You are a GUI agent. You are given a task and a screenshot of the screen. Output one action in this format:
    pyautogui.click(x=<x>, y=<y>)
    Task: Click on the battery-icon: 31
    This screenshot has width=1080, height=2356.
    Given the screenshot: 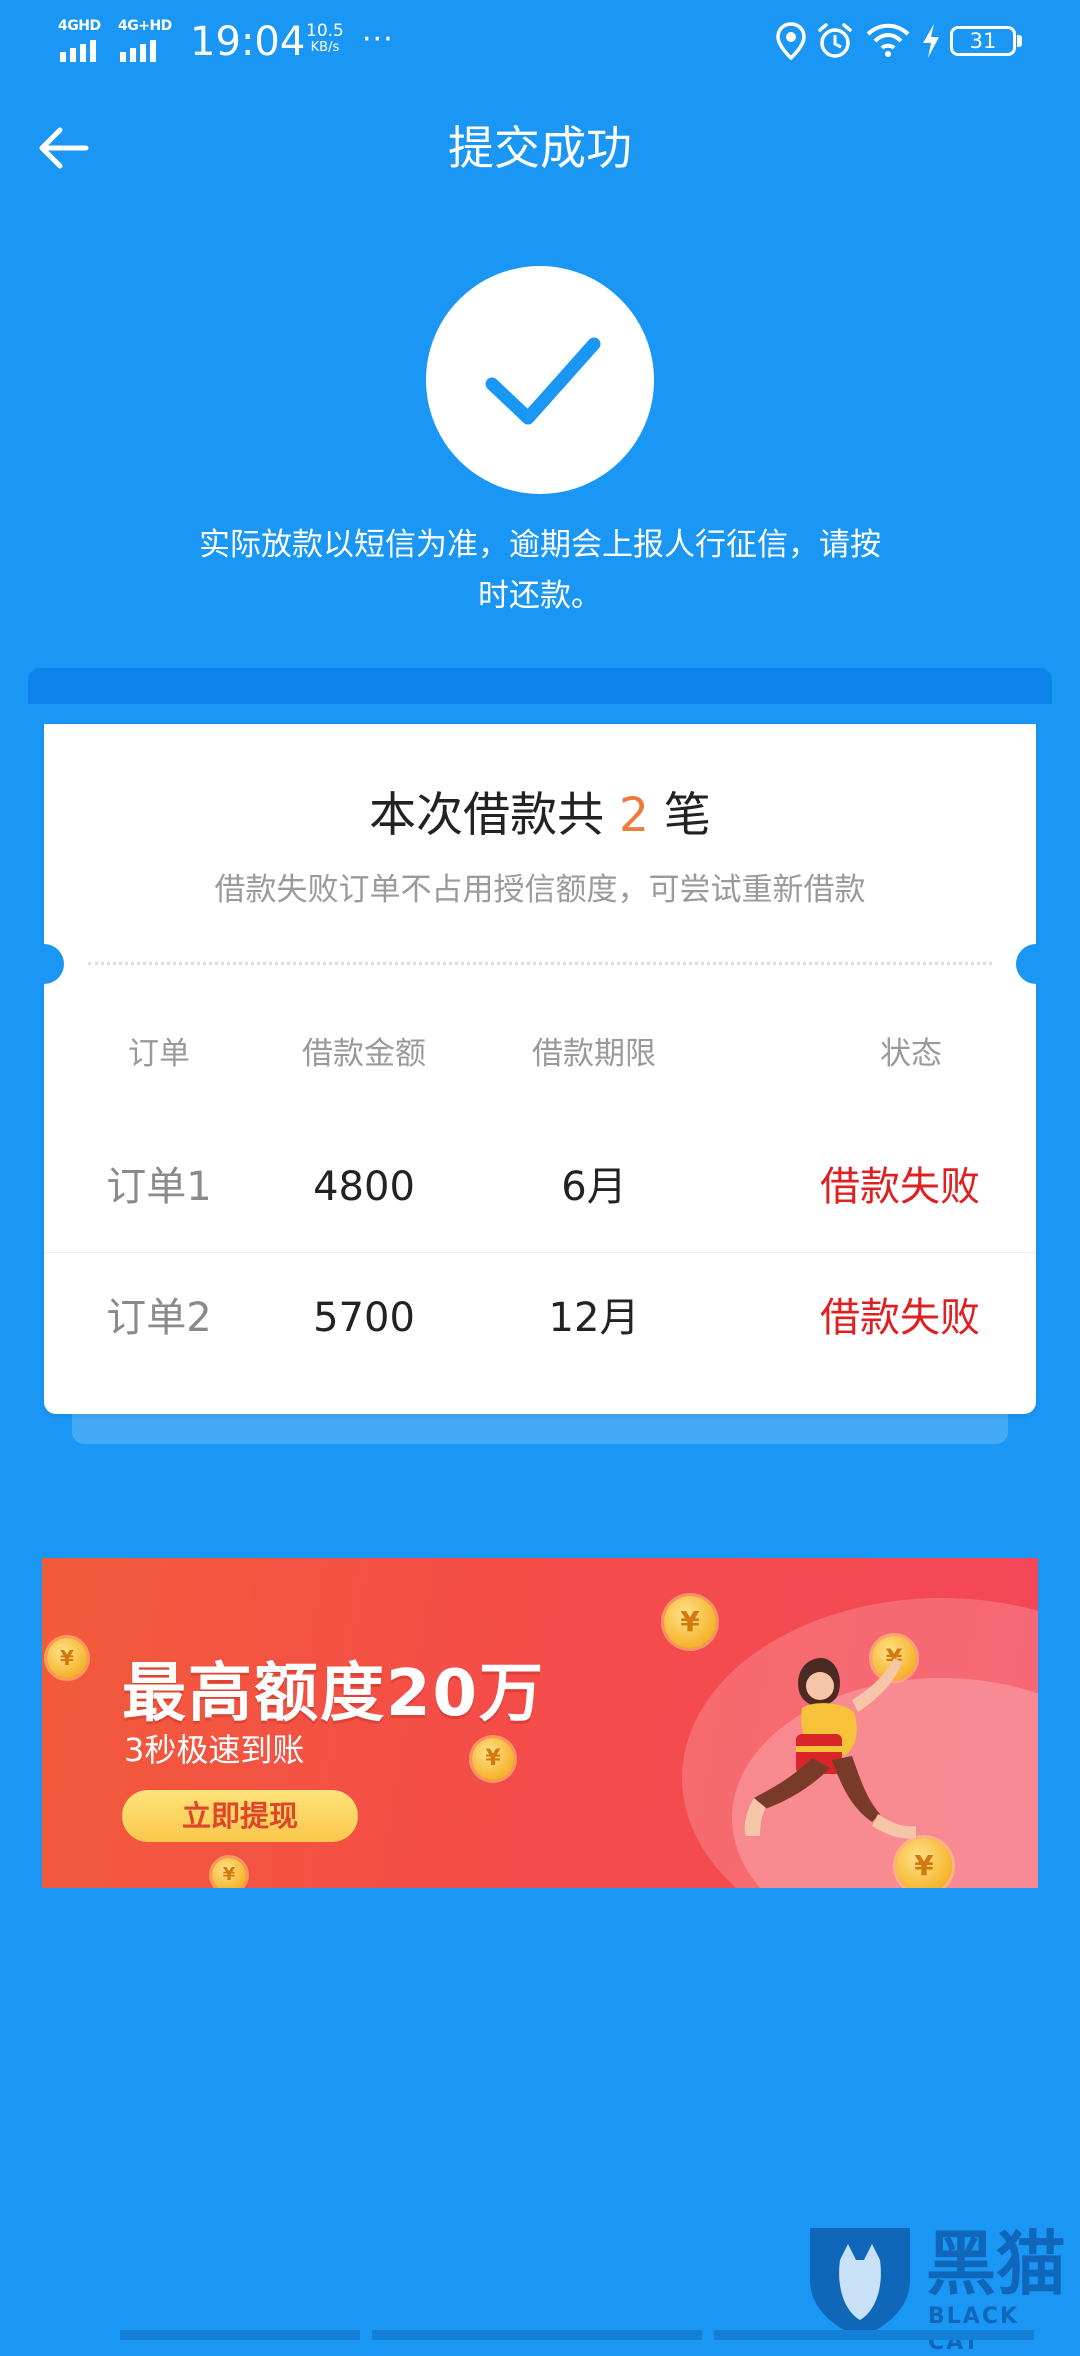 What is the action you would take?
    pyautogui.click(x=986, y=41)
    